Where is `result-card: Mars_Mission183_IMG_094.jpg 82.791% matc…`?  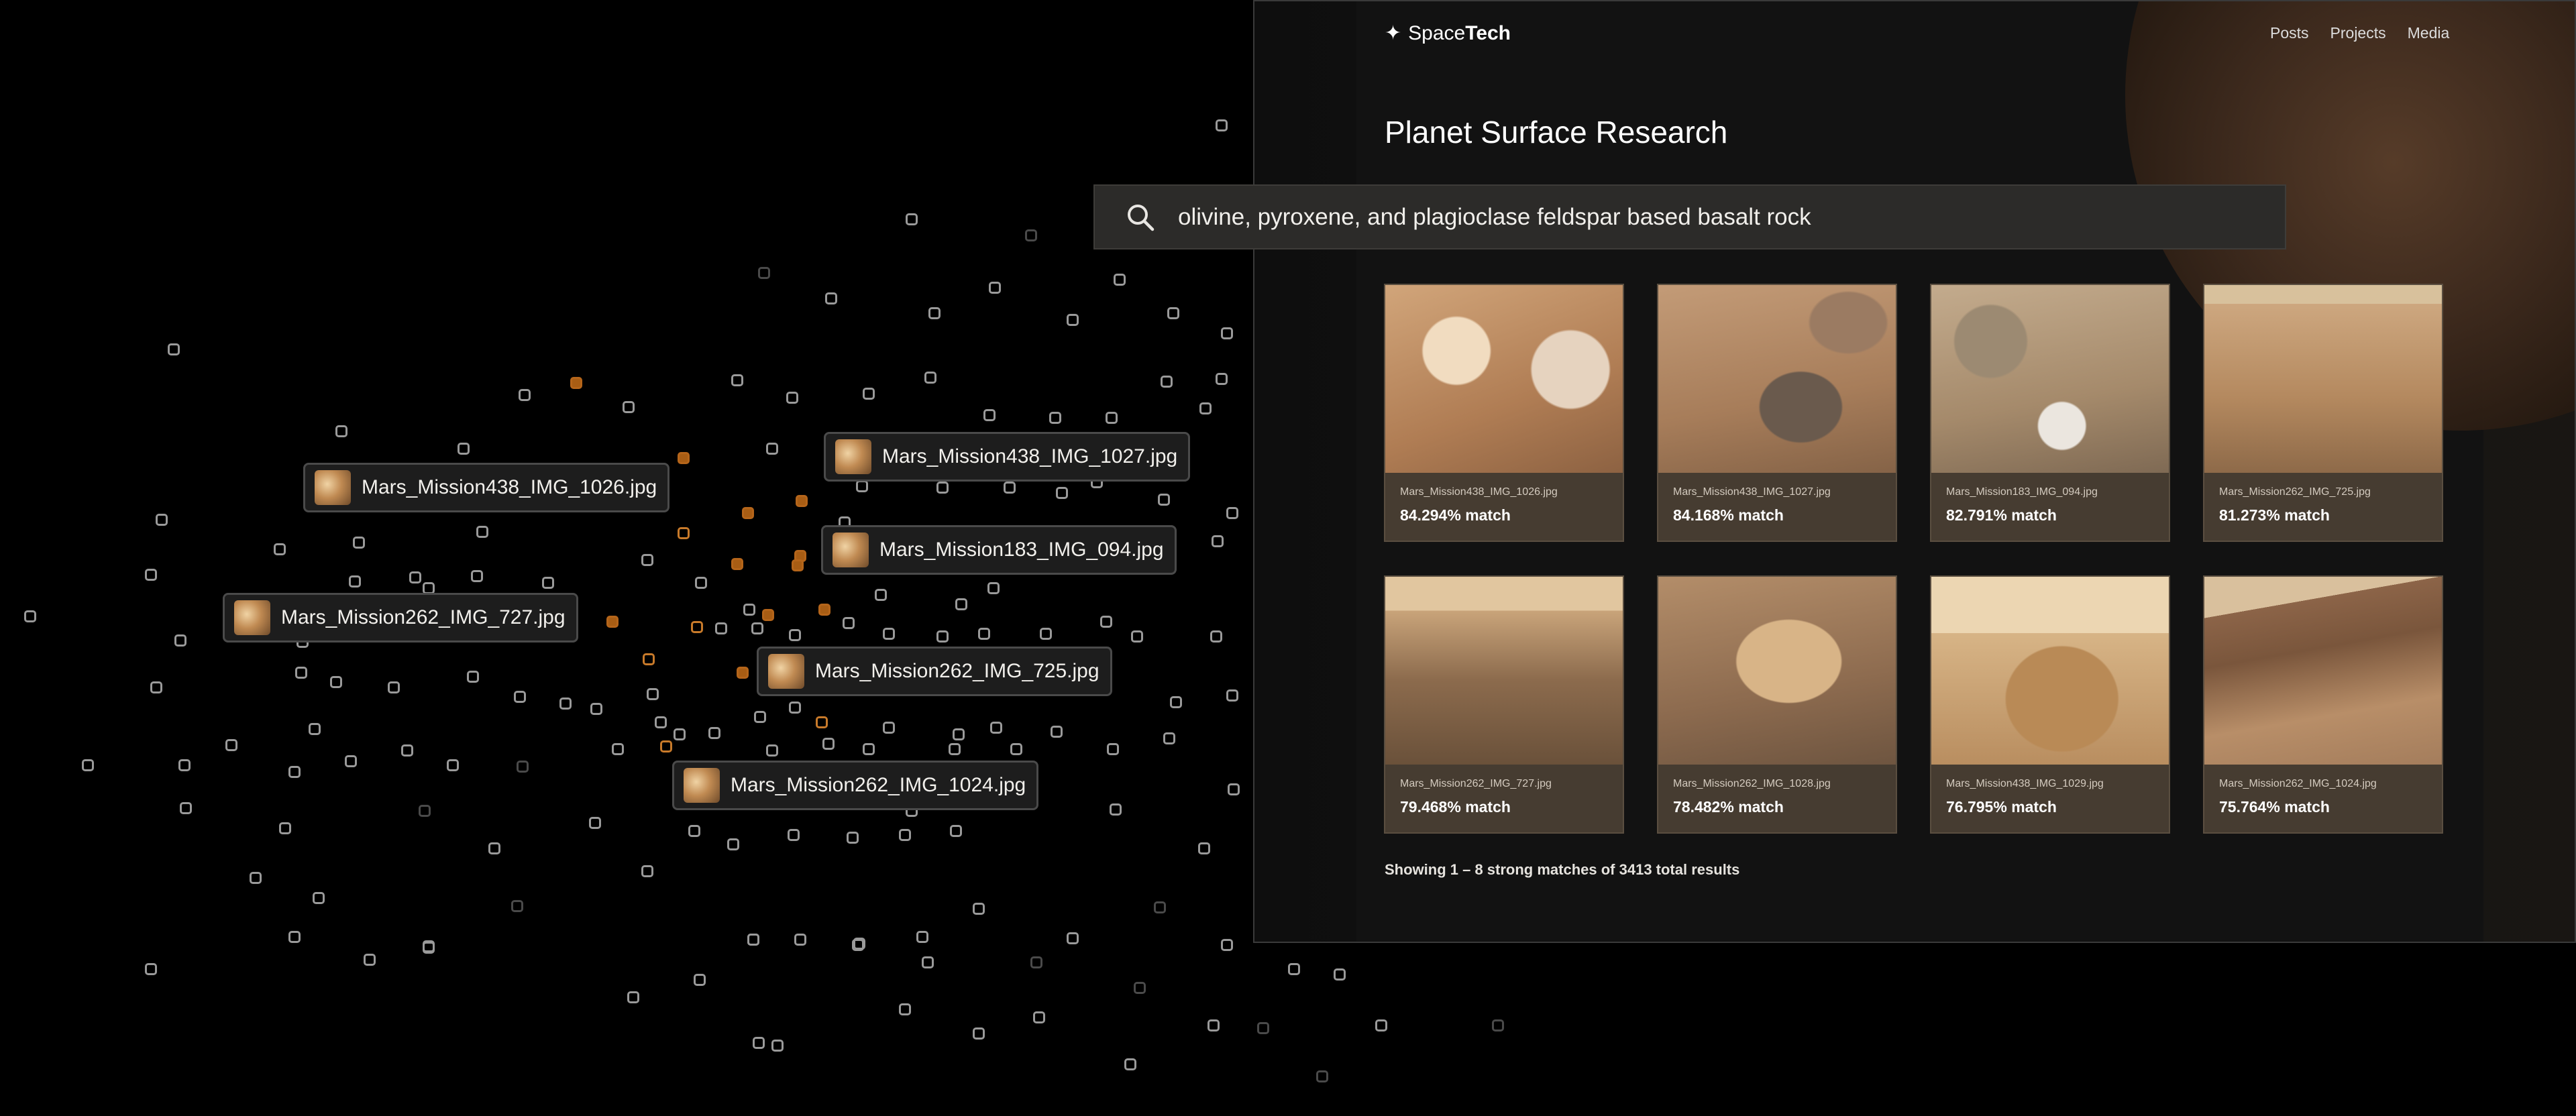
result-card: Mars_Mission183_IMG_094.jpg 82.791% matc… is located at coordinates (2050, 413).